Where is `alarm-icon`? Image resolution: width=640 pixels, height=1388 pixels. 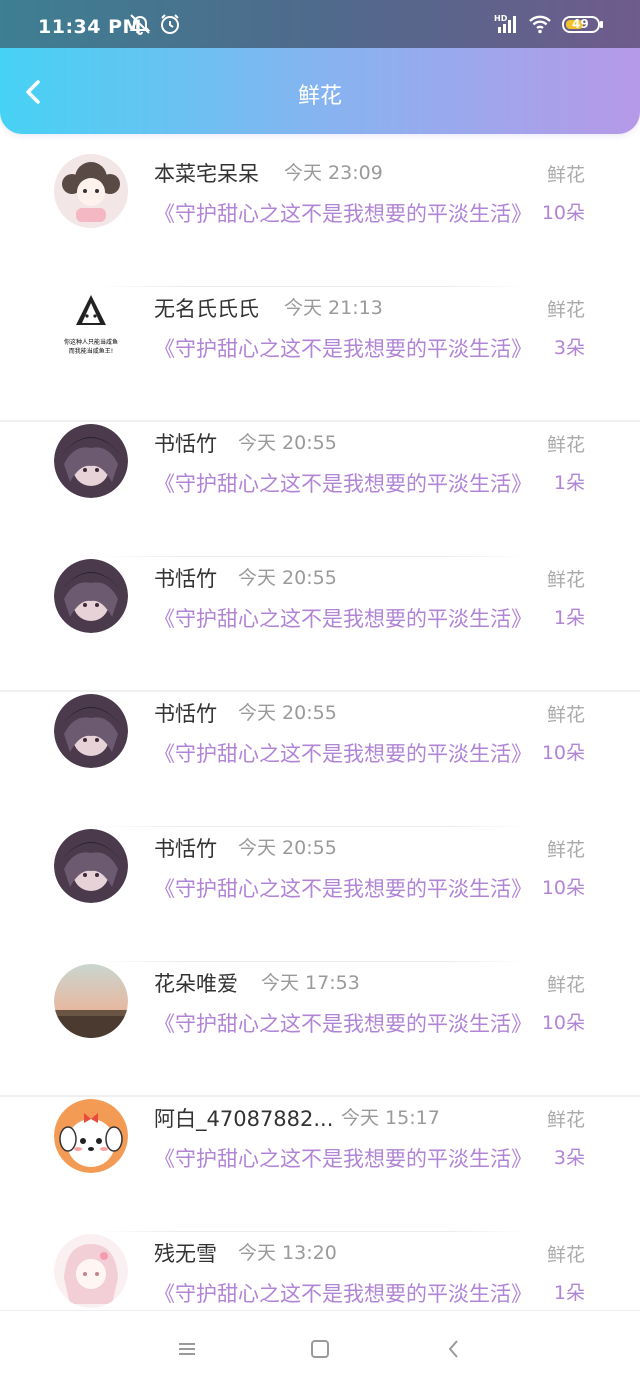 alarm-icon is located at coordinates (170, 24).